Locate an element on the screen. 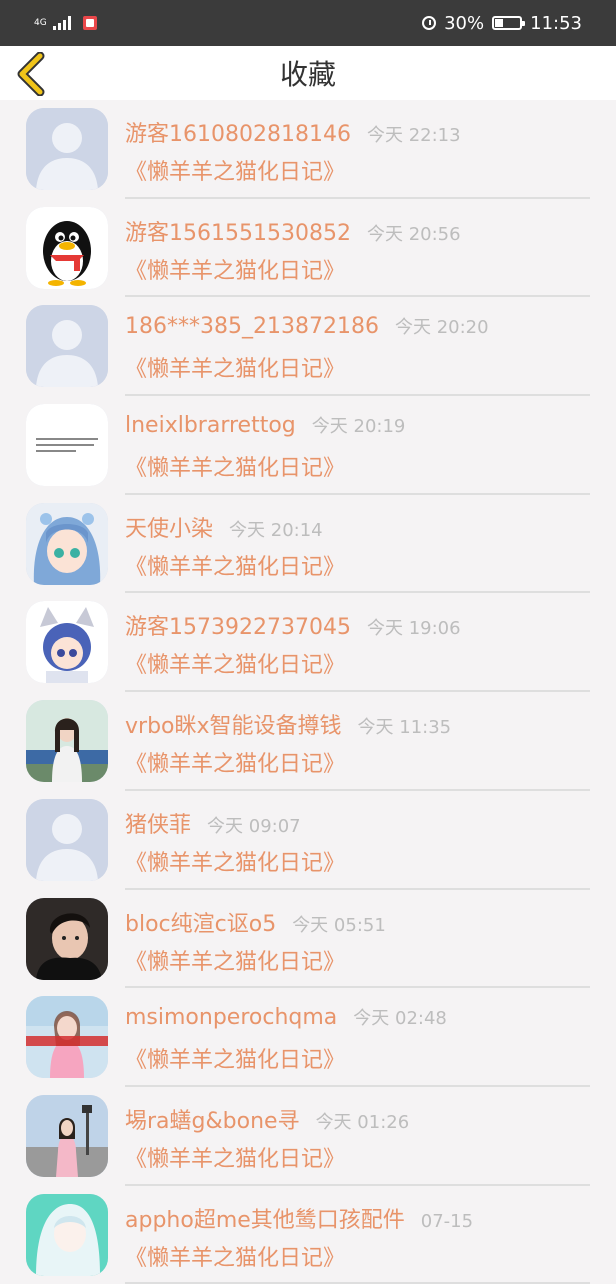 The height and width of the screenshot is (1284, 616). network-type: 4G is located at coordinates (40, 22).